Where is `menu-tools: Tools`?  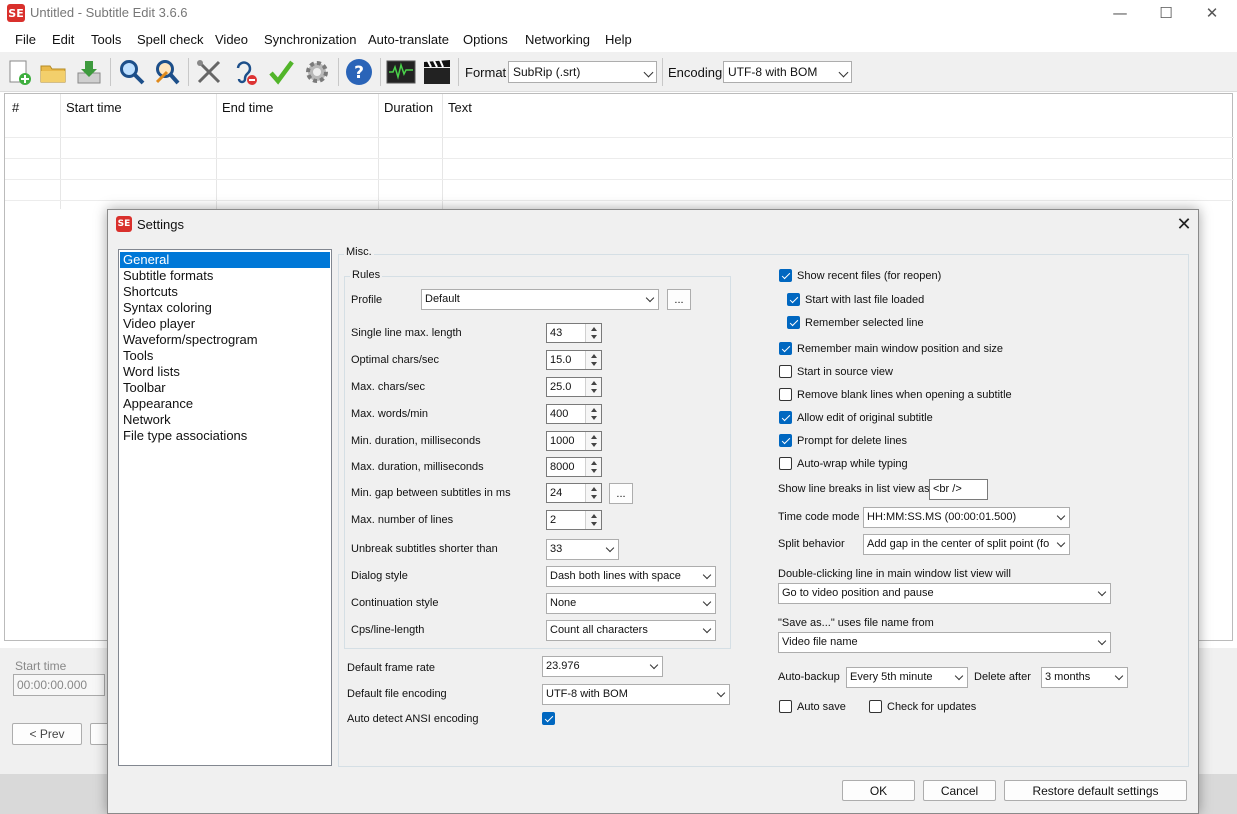
menu-tools: Tools is located at coordinates (106, 39).